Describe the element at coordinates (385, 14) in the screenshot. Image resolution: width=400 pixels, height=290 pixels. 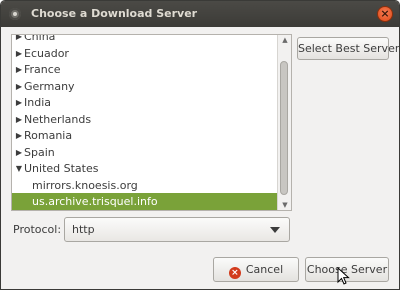
I see `close-window-button: ×` at that location.